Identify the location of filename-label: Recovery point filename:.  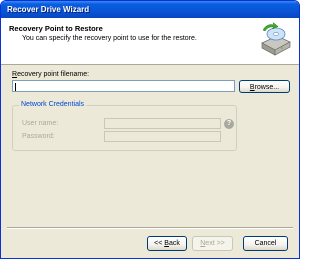
(50, 74).